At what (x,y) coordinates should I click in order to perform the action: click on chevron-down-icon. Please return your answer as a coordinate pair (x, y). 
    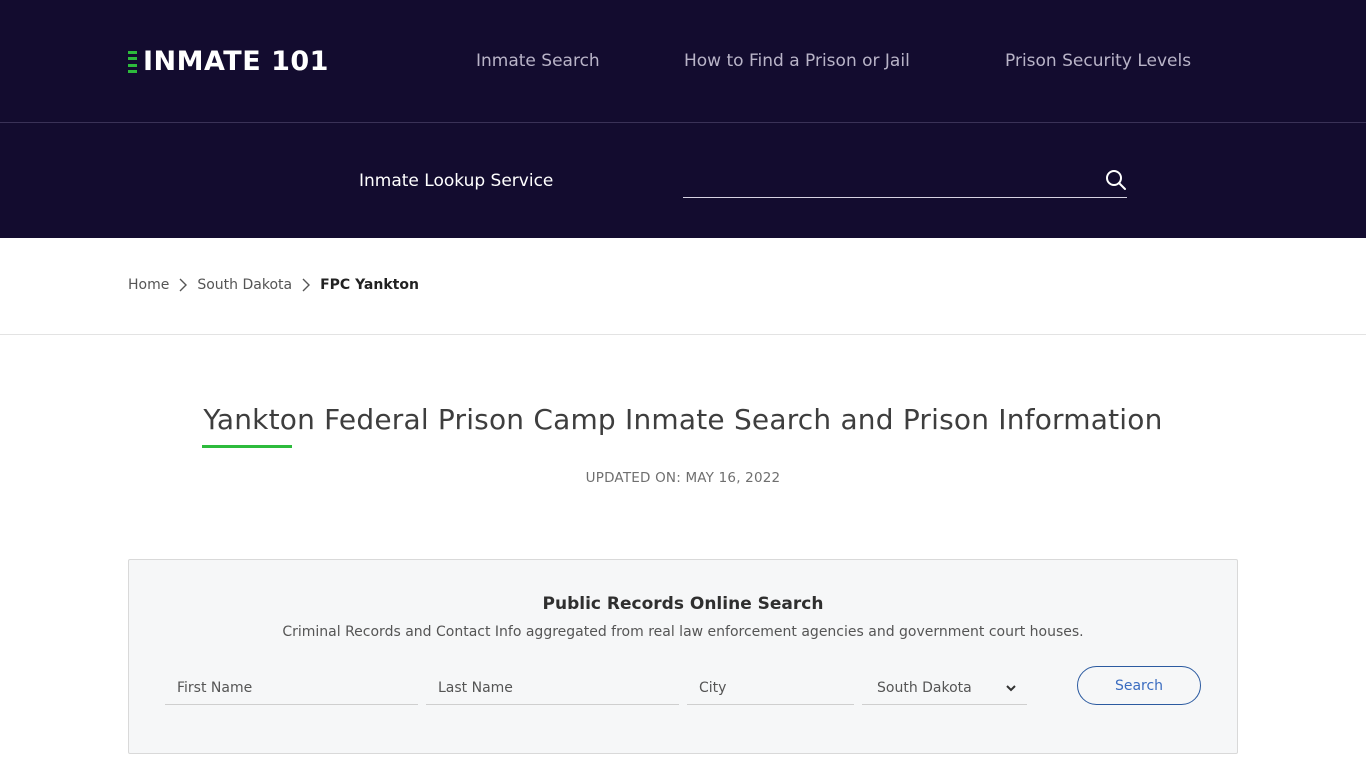
    Looking at the image, I should click on (1011, 687).